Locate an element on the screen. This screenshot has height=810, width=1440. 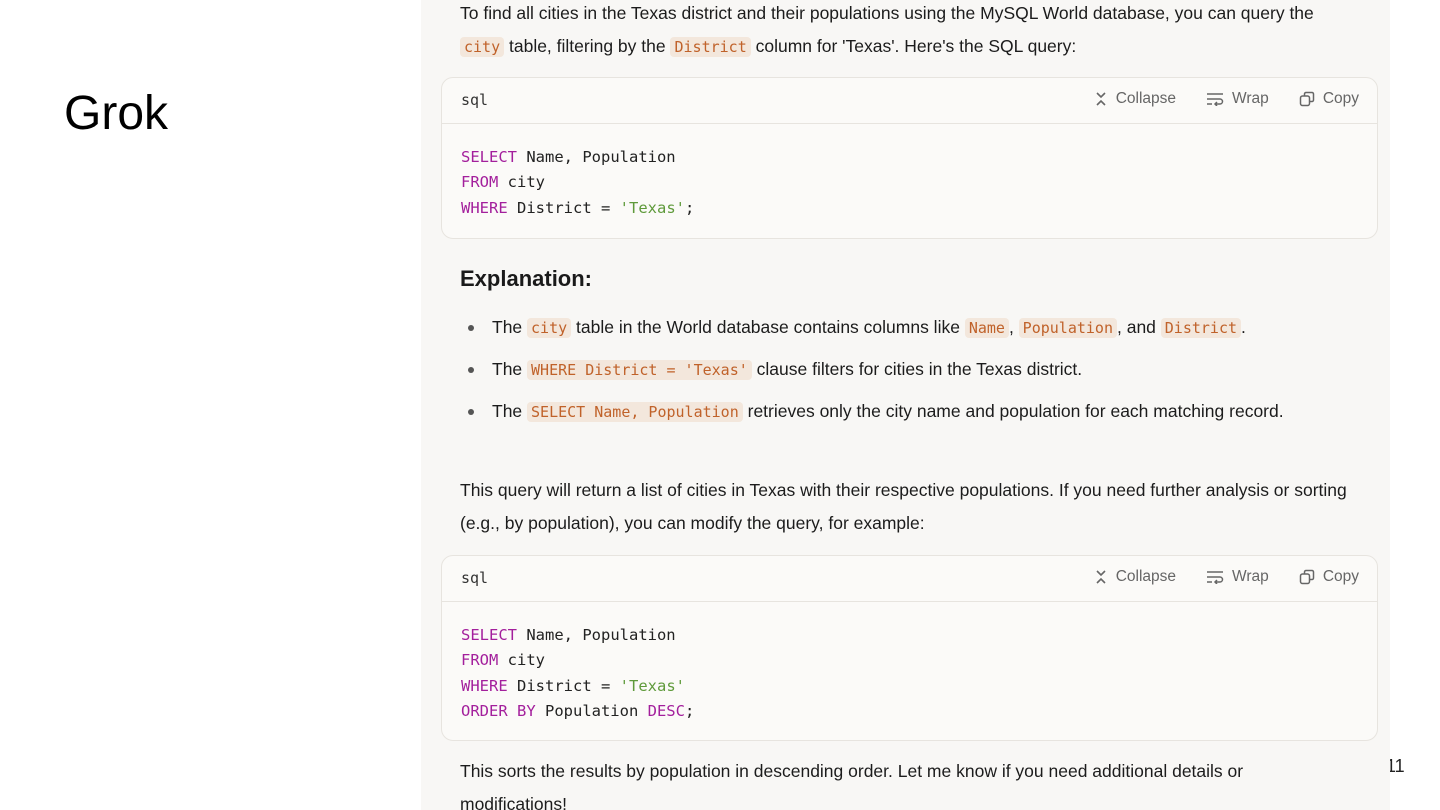
code-line: WHERE District = 'Texas' is located at coordinates (909, 686).